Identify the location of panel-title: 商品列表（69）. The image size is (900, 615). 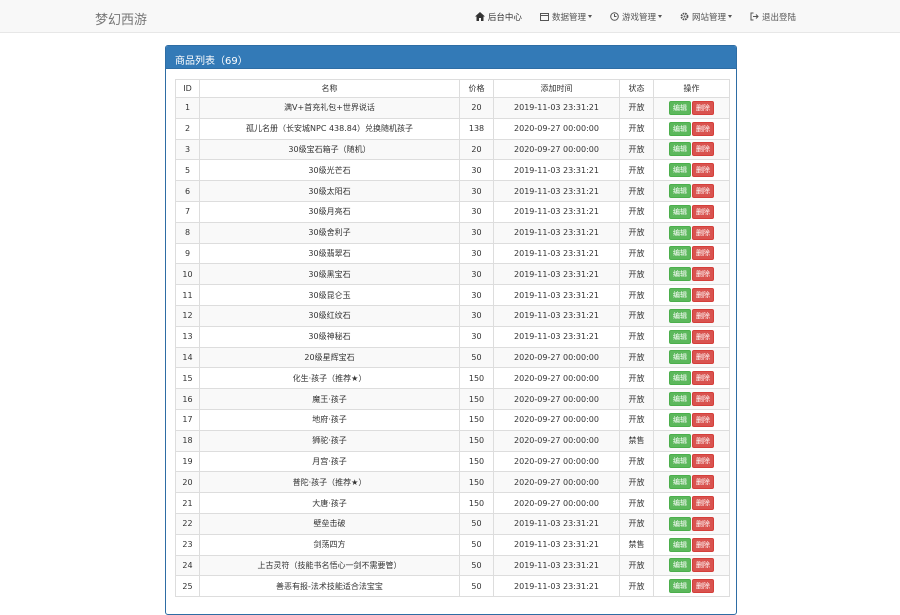
(451, 57).